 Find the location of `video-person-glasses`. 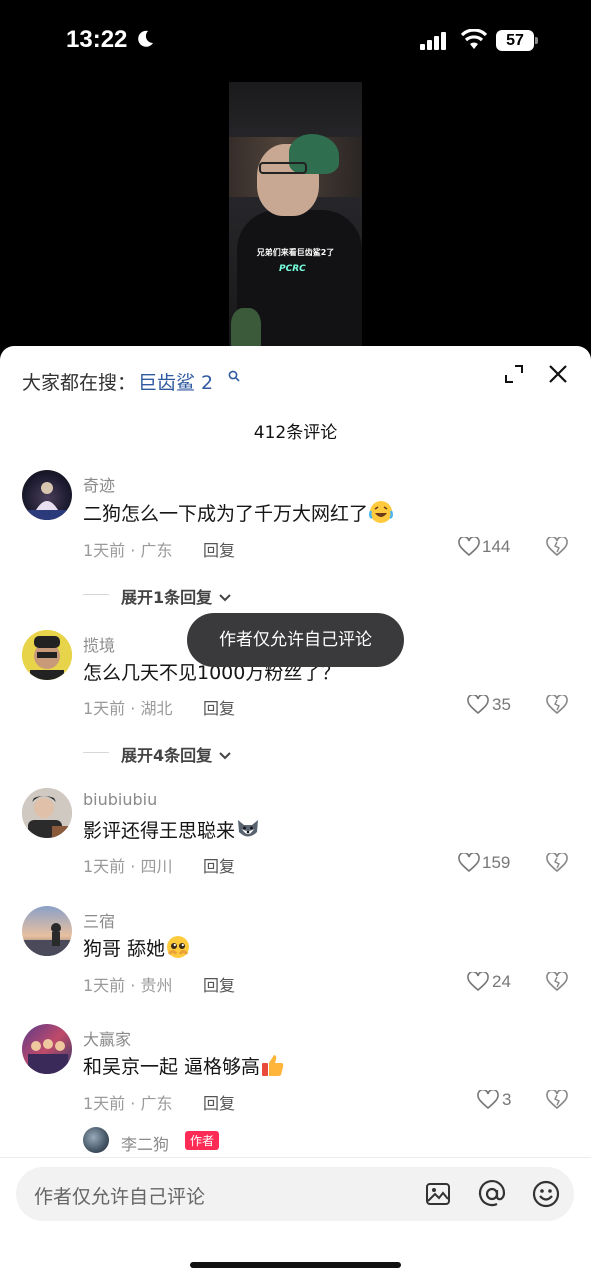

video-person-glasses is located at coordinates (283, 168).